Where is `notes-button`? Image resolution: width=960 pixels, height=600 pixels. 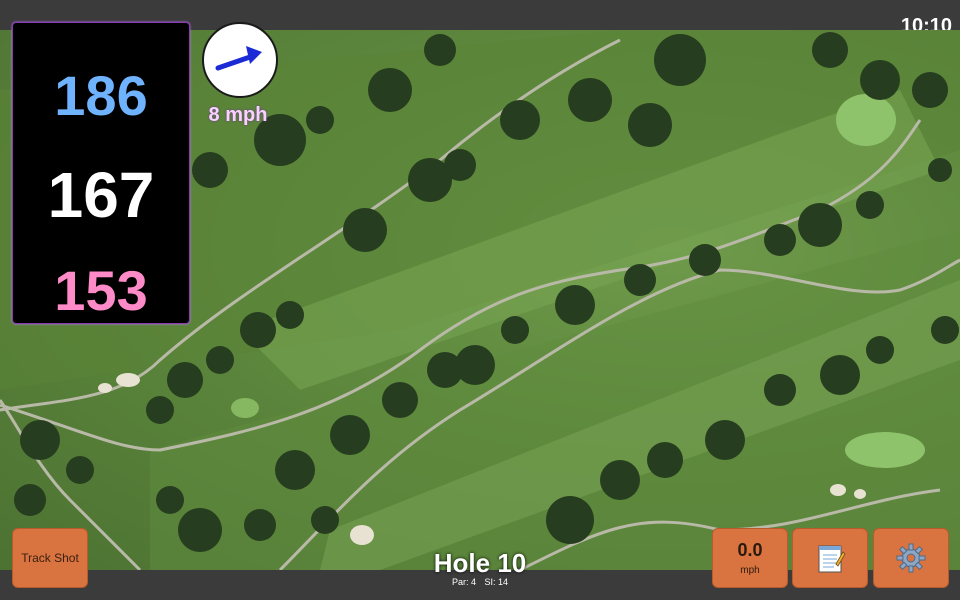 notes-button is located at coordinates (830, 558).